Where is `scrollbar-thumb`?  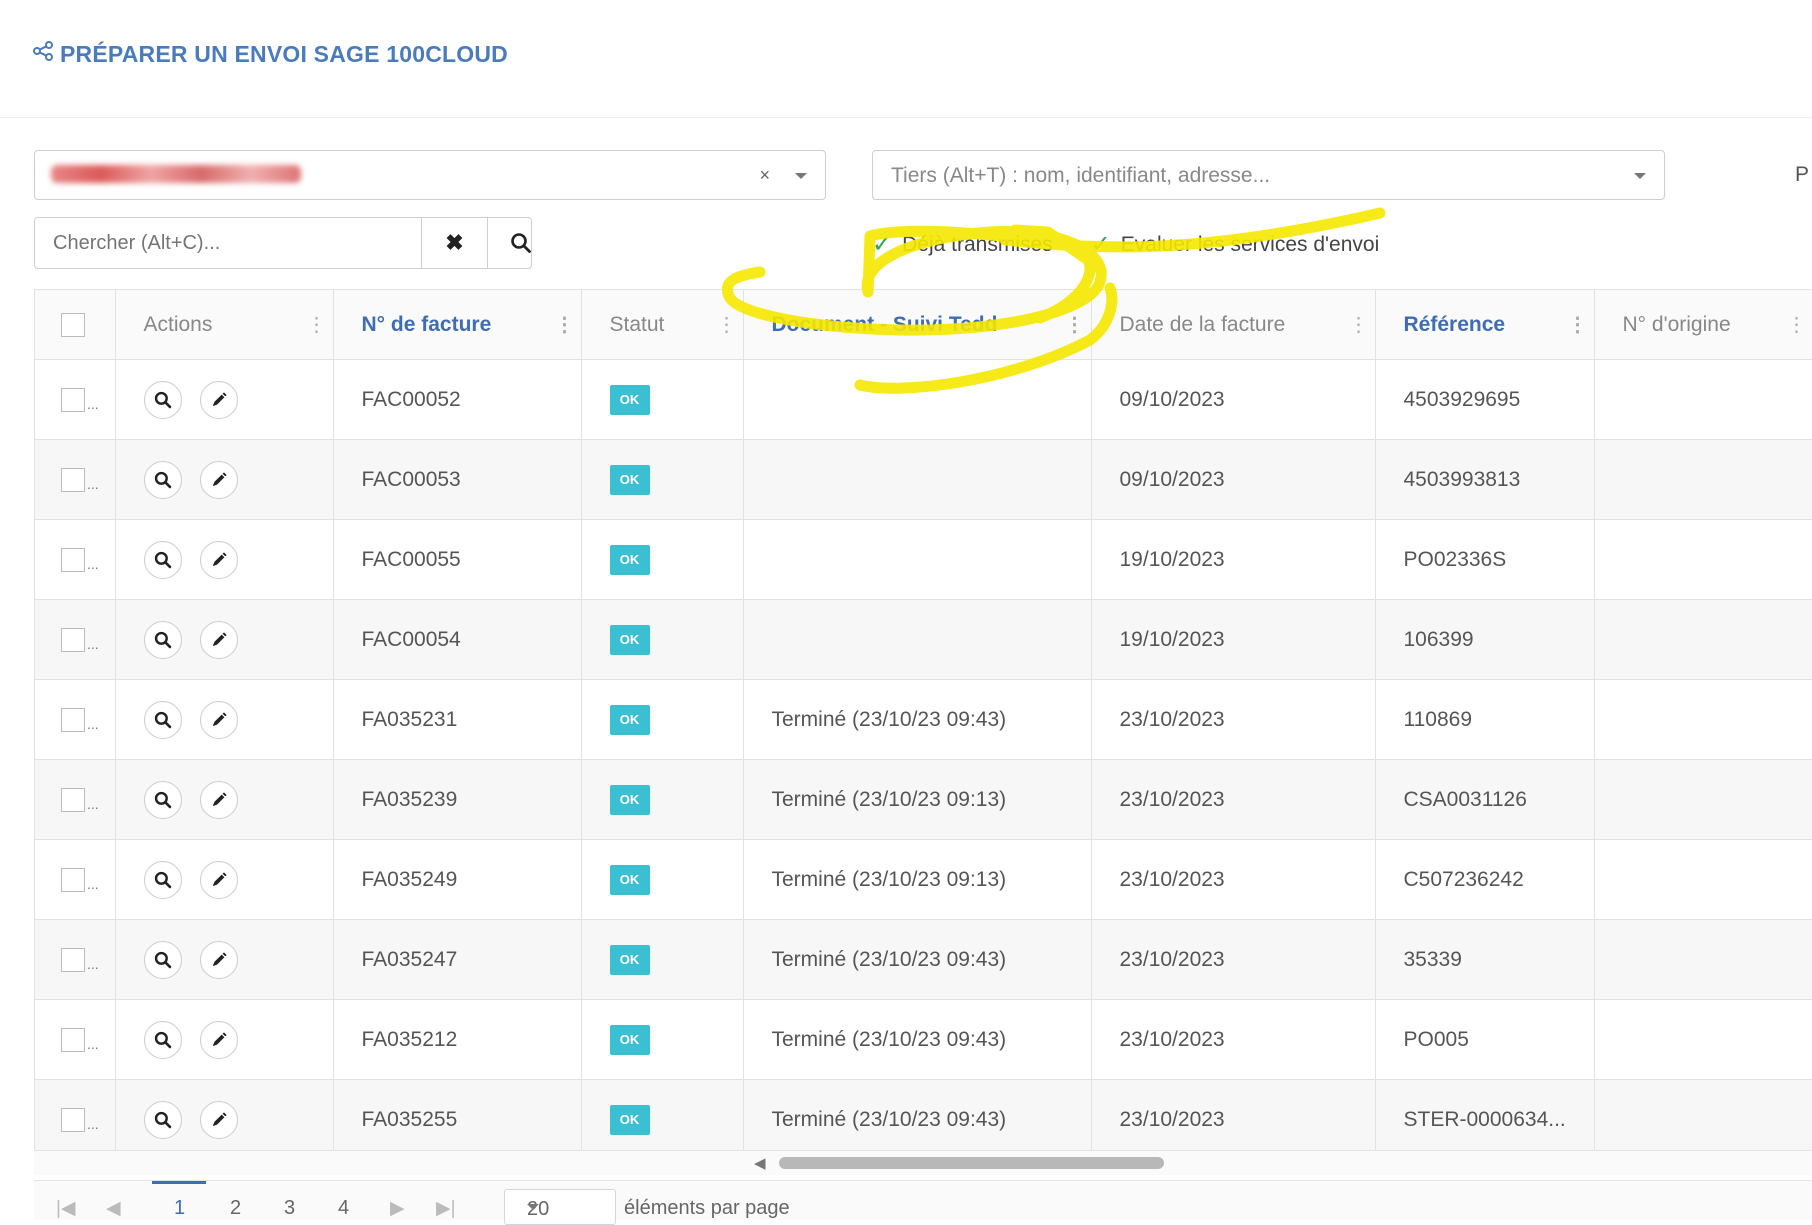 scrollbar-thumb is located at coordinates (971, 1163).